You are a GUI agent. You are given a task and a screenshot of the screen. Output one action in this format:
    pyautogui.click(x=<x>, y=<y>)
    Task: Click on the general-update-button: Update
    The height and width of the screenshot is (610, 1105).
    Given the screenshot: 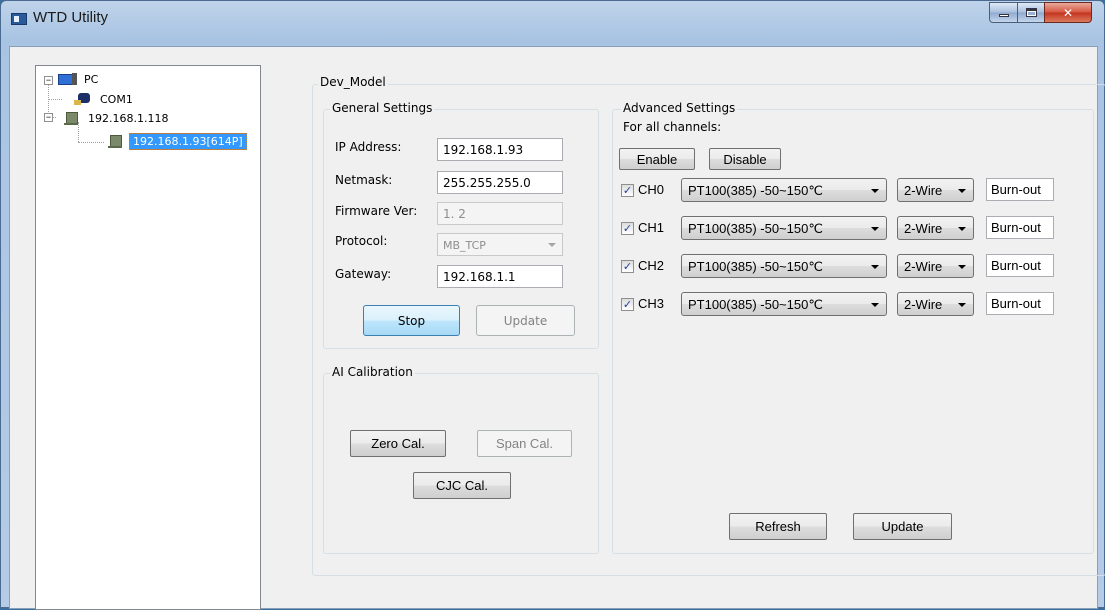 What is the action you would take?
    pyautogui.click(x=525, y=320)
    